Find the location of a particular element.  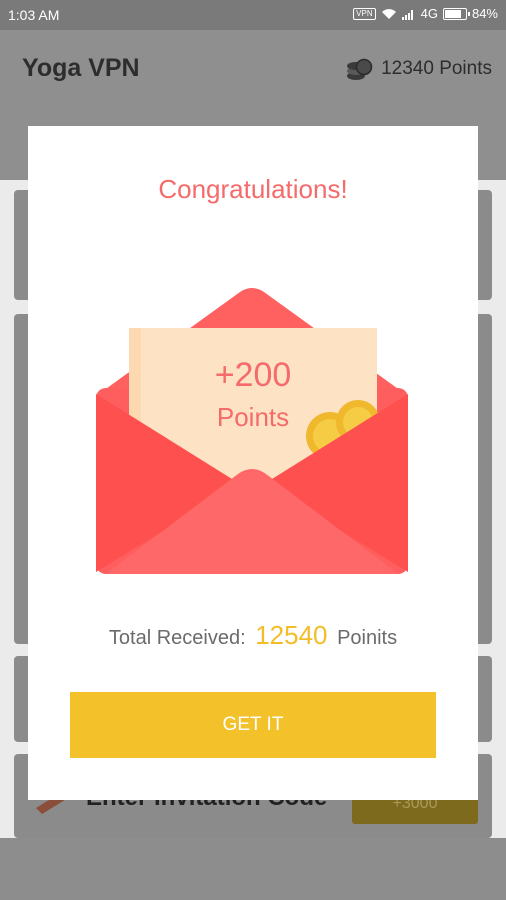

battery-percent: 84% is located at coordinates (484, 13).